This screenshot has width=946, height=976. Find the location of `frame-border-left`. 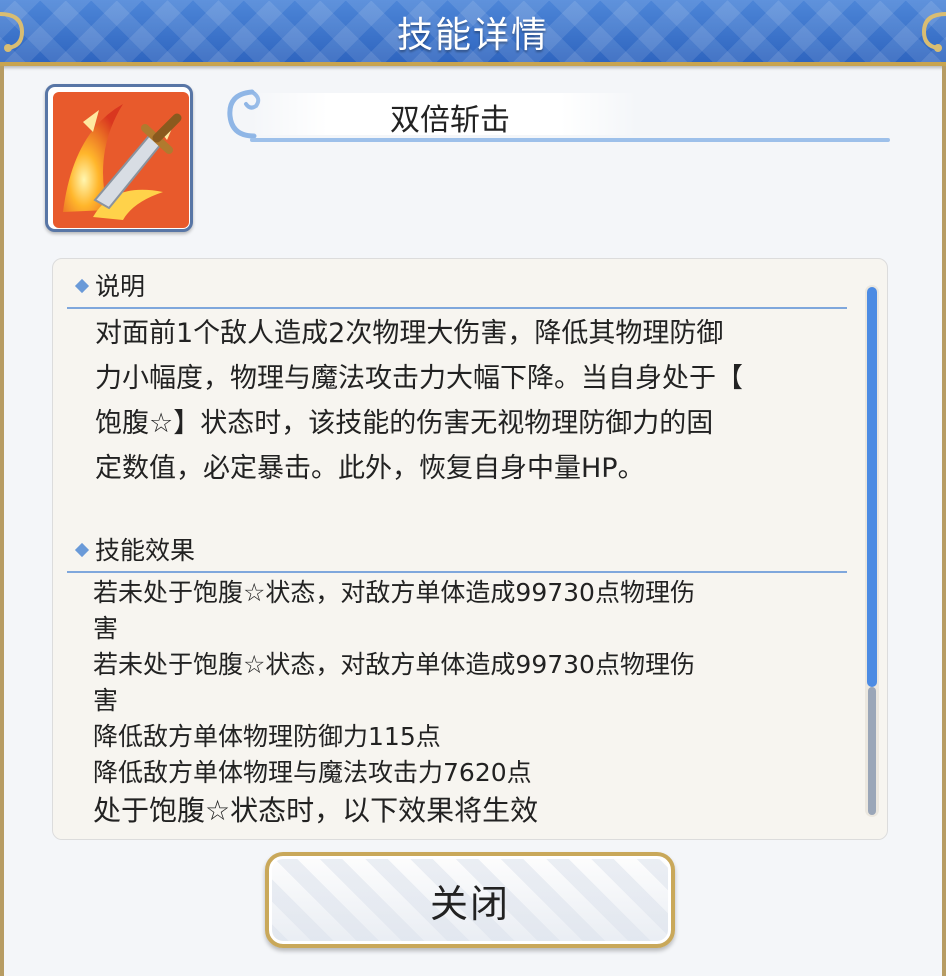

frame-border-left is located at coordinates (2, 521).